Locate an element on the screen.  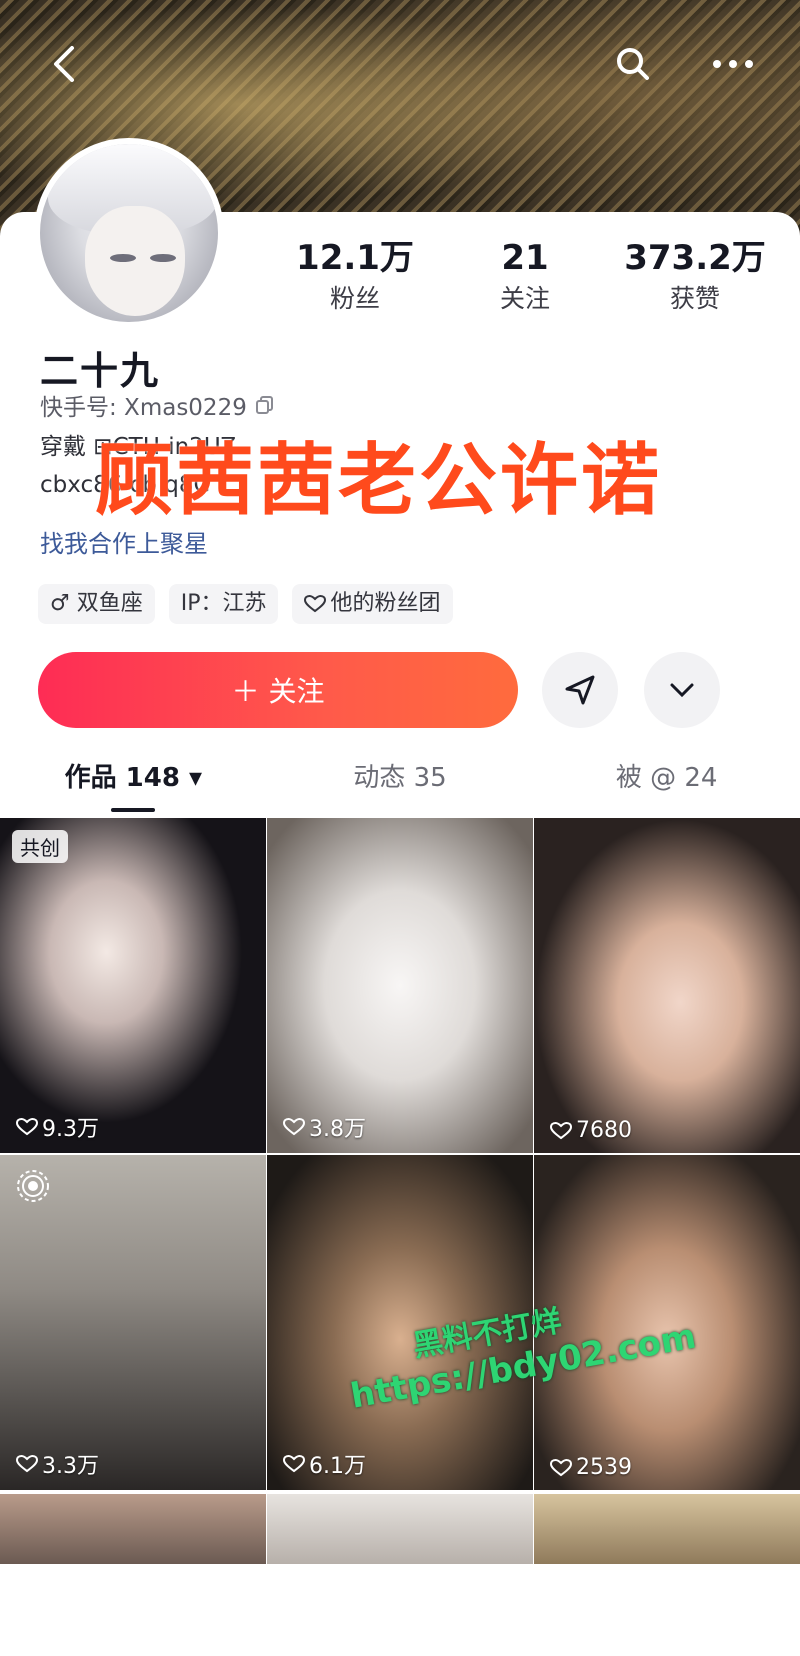
chevron-down-icon is located at coordinates (682, 690).